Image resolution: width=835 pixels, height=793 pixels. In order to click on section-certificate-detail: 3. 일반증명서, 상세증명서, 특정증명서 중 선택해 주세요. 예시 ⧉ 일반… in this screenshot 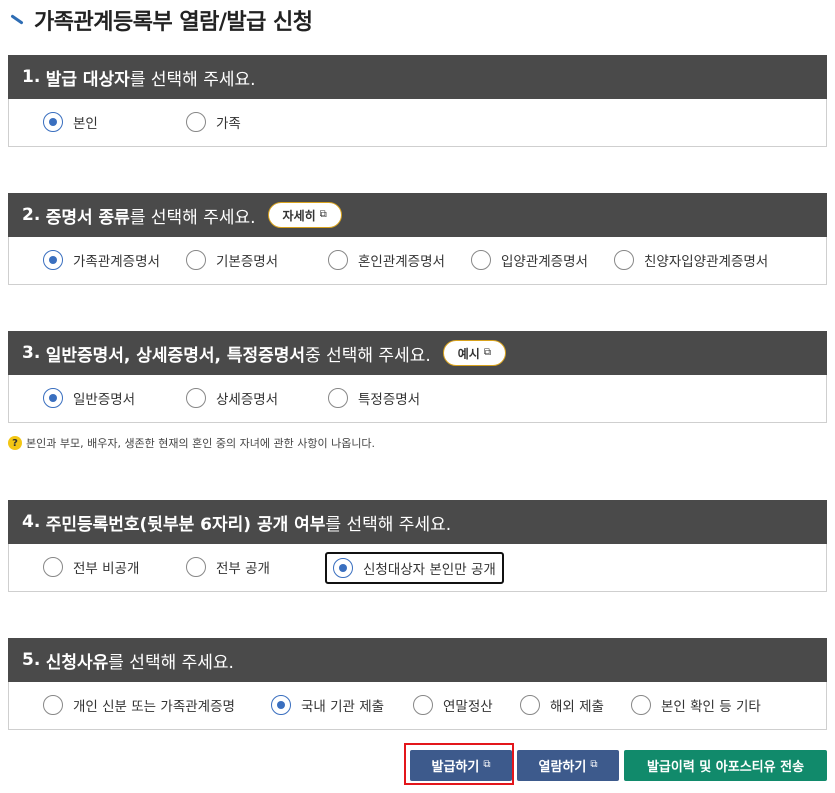, I will do `click(417, 377)`.